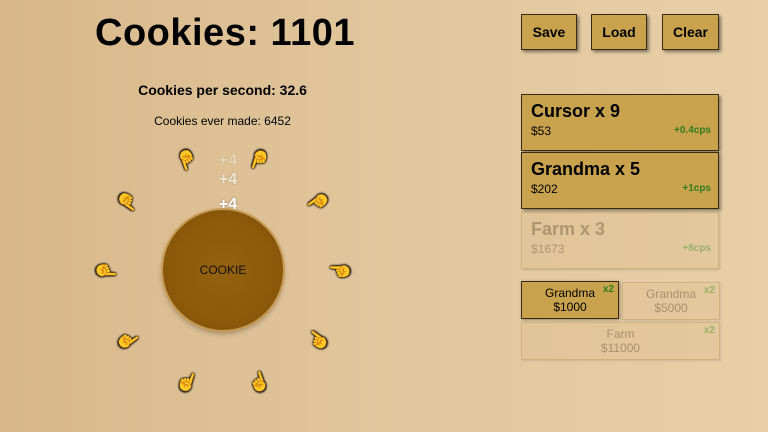 The height and width of the screenshot is (432, 768). I want to click on upgrade-grandma-button: Grandma $1000 x2, so click(570, 300).